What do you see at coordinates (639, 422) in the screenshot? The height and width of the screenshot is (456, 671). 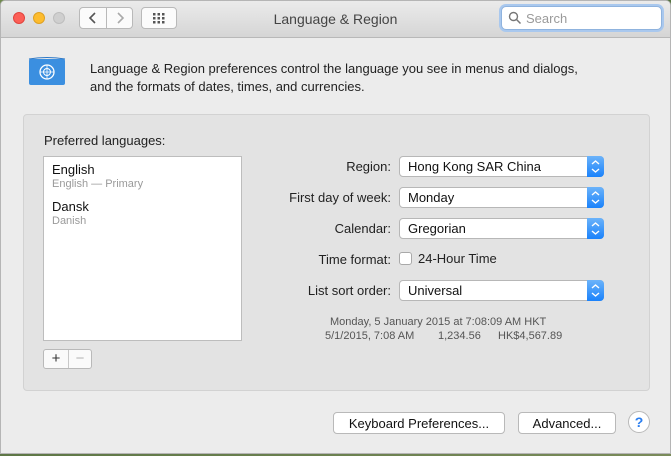 I see `help-button: ?` at bounding box center [639, 422].